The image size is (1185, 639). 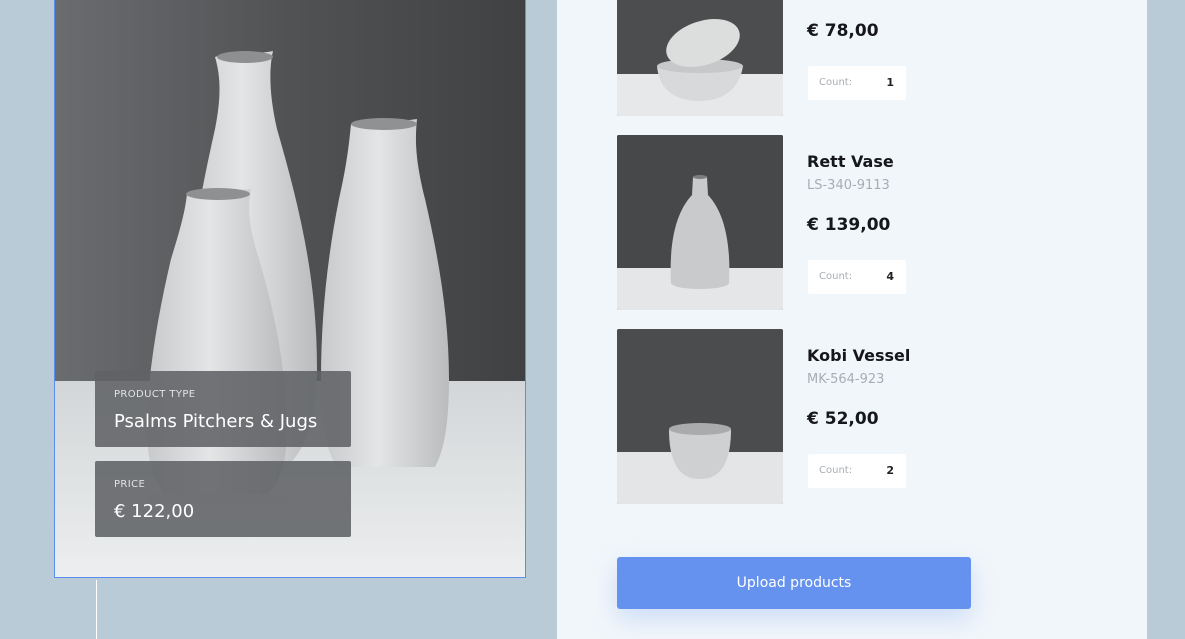 I want to click on price-value: € 122,00, so click(x=154, y=511).